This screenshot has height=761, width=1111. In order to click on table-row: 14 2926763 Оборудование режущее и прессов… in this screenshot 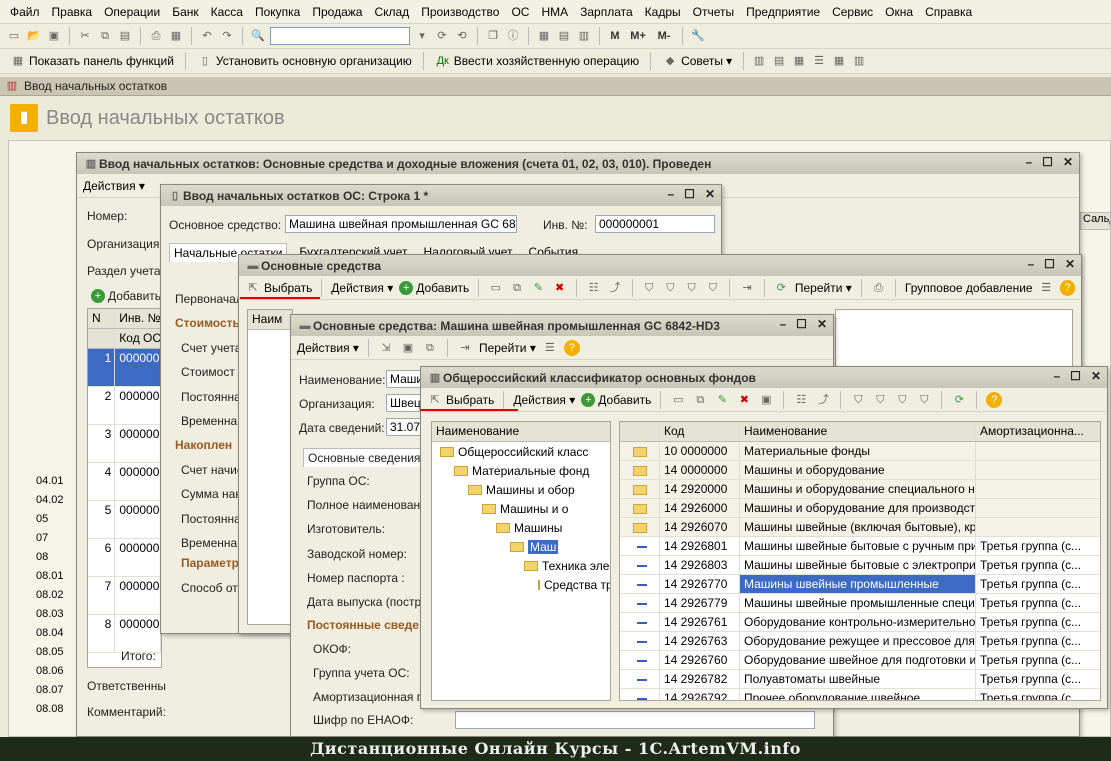, I will do `click(860, 641)`.